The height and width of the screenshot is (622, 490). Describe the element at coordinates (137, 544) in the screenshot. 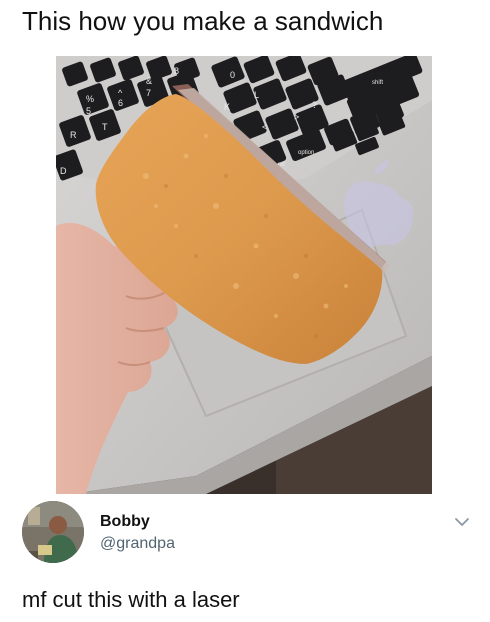

I see `author-handle: @grandpa` at that location.